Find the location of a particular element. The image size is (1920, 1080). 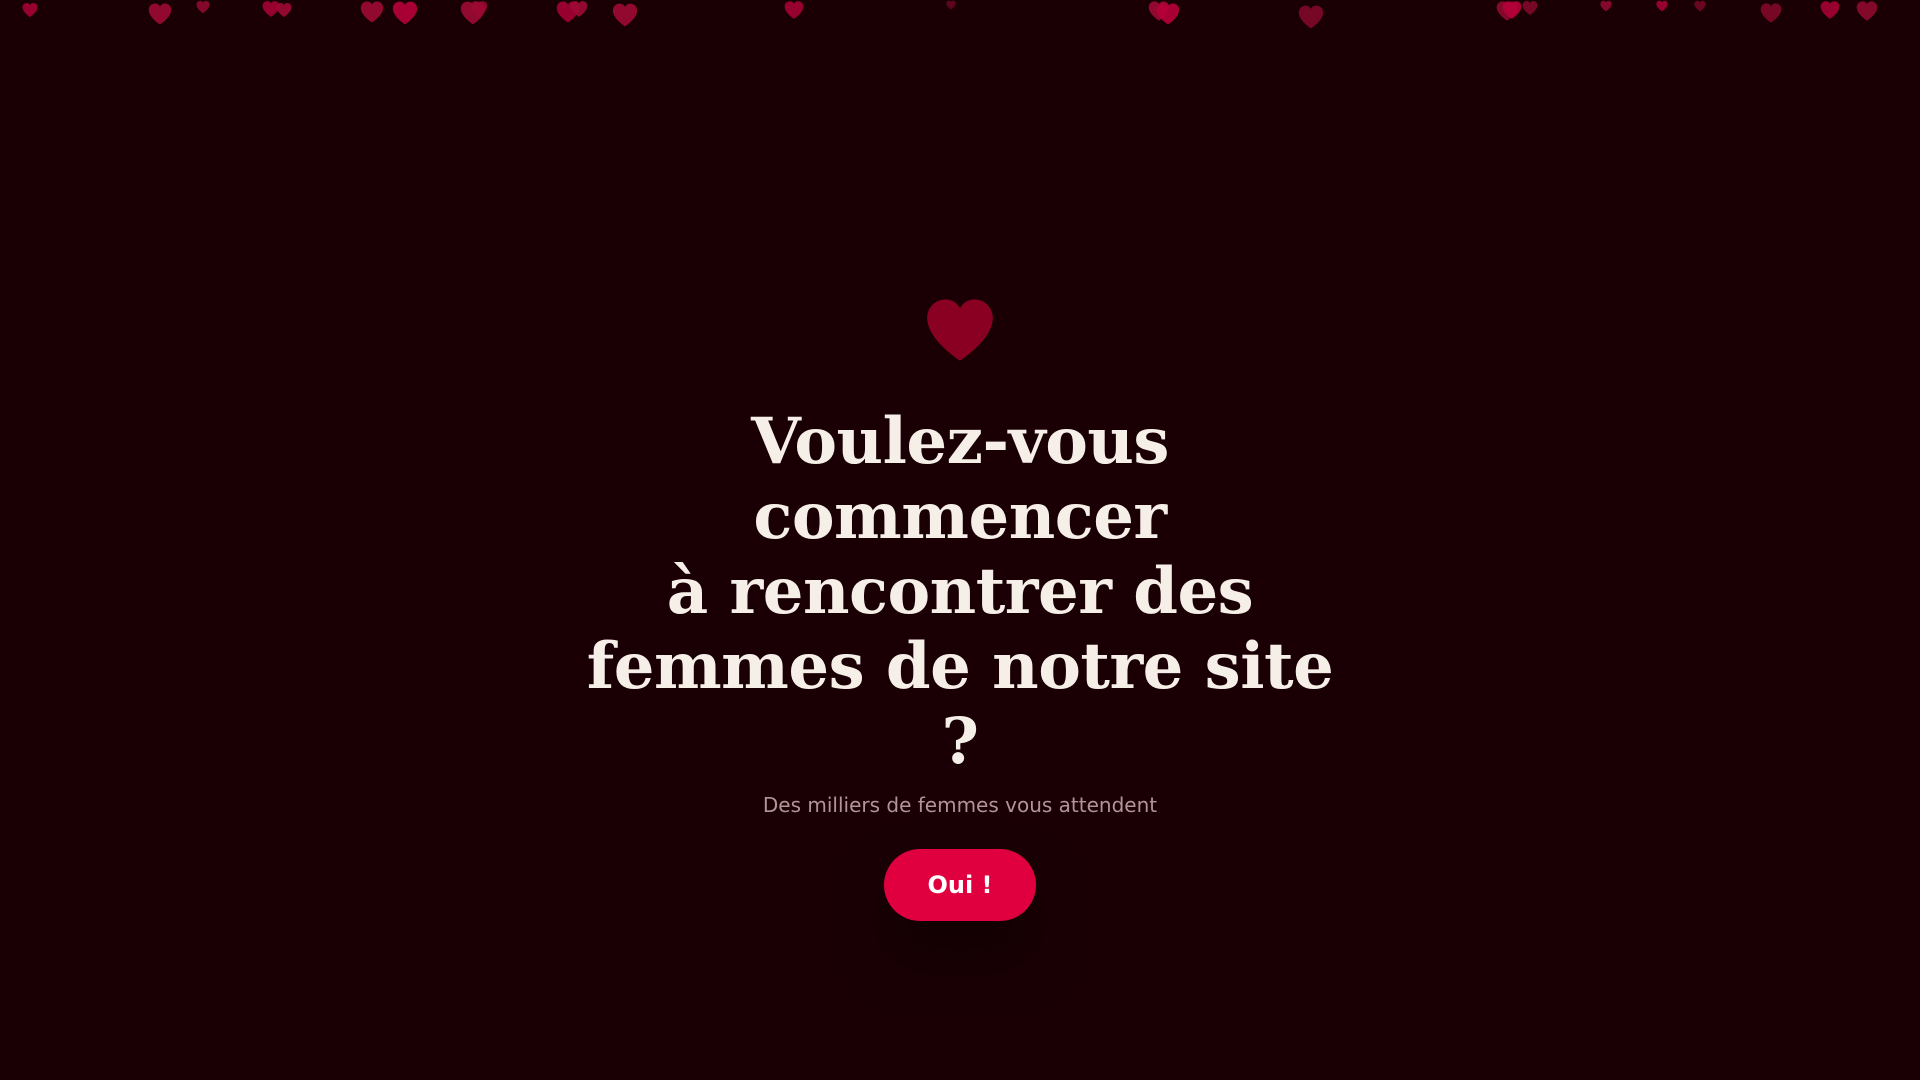

title-line-2: à rencontrer des is located at coordinates (960, 591).